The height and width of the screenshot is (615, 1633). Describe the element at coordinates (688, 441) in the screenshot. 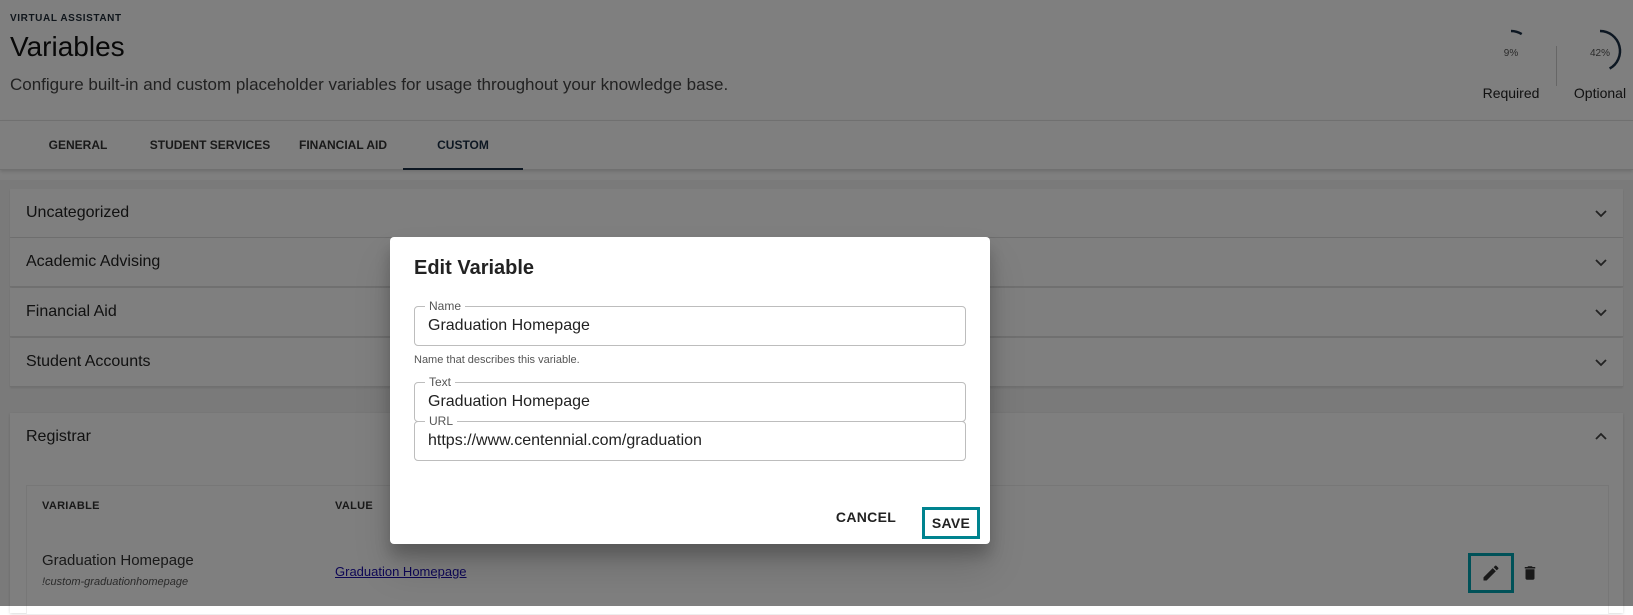

I see `url-input` at that location.